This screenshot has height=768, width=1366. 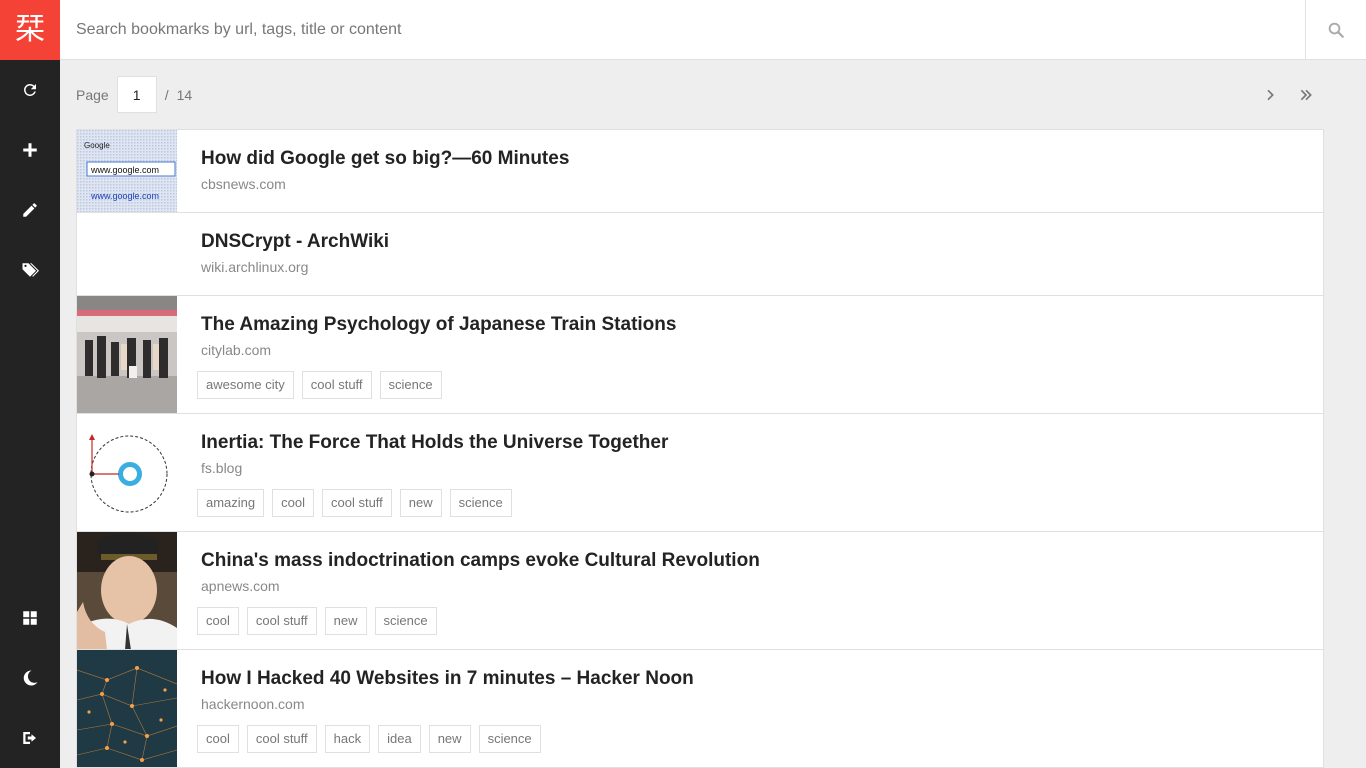 I want to click on bookmark-host: hackernoon.com, so click(x=253, y=704).